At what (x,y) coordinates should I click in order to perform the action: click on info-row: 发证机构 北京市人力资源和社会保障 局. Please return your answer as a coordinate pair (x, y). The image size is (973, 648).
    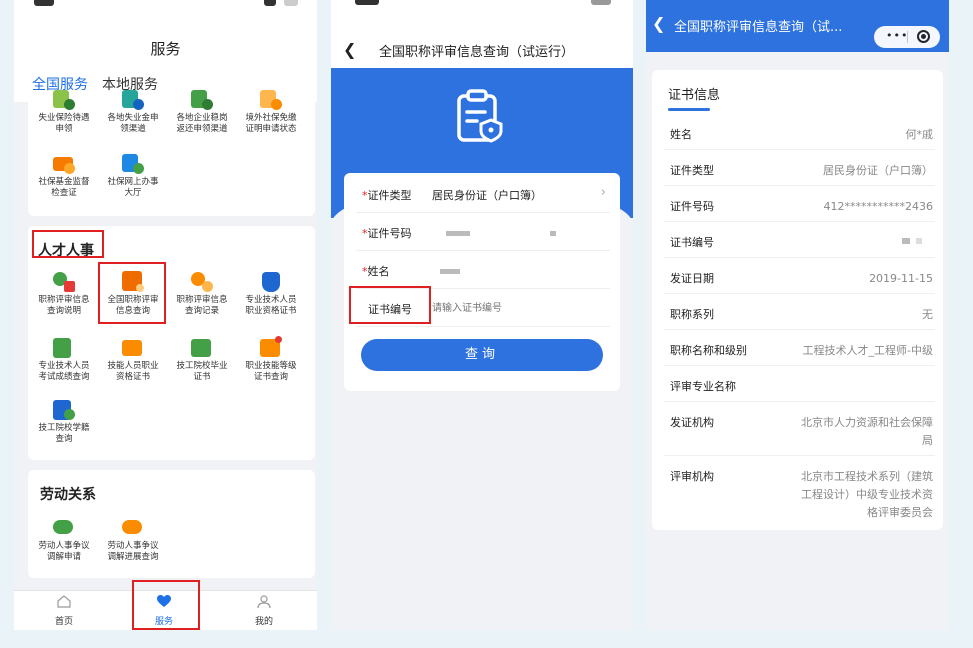
    Looking at the image, I should click on (799, 429).